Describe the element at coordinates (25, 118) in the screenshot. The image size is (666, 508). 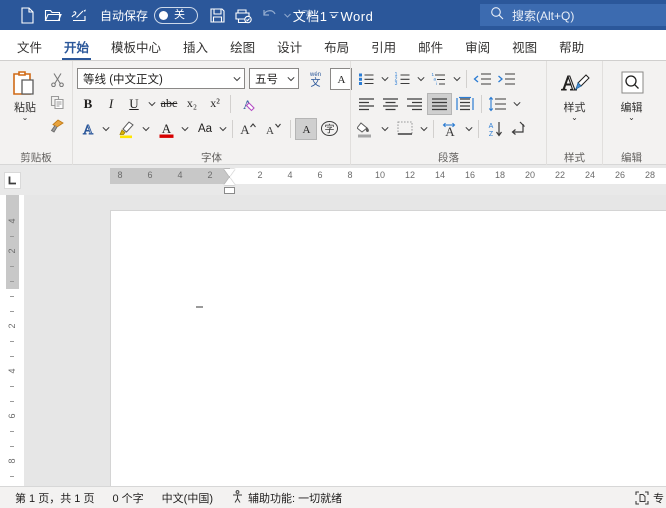
I see `paste-dropdown-icon: ⌄` at that location.